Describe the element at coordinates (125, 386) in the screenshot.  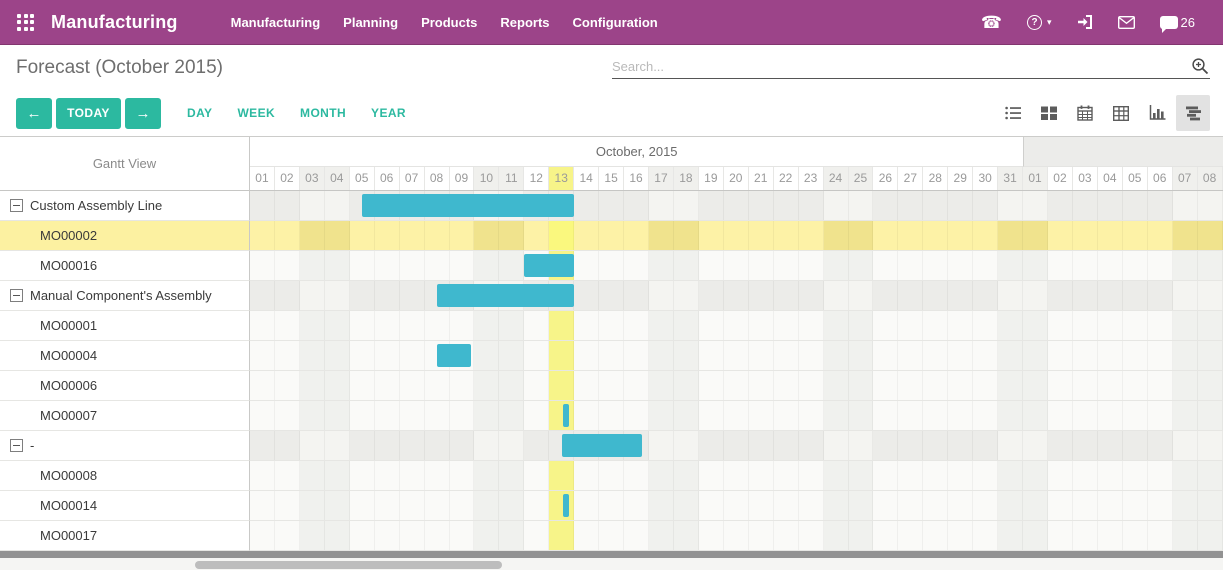
I see `row-label-mo00006: MO00006` at that location.